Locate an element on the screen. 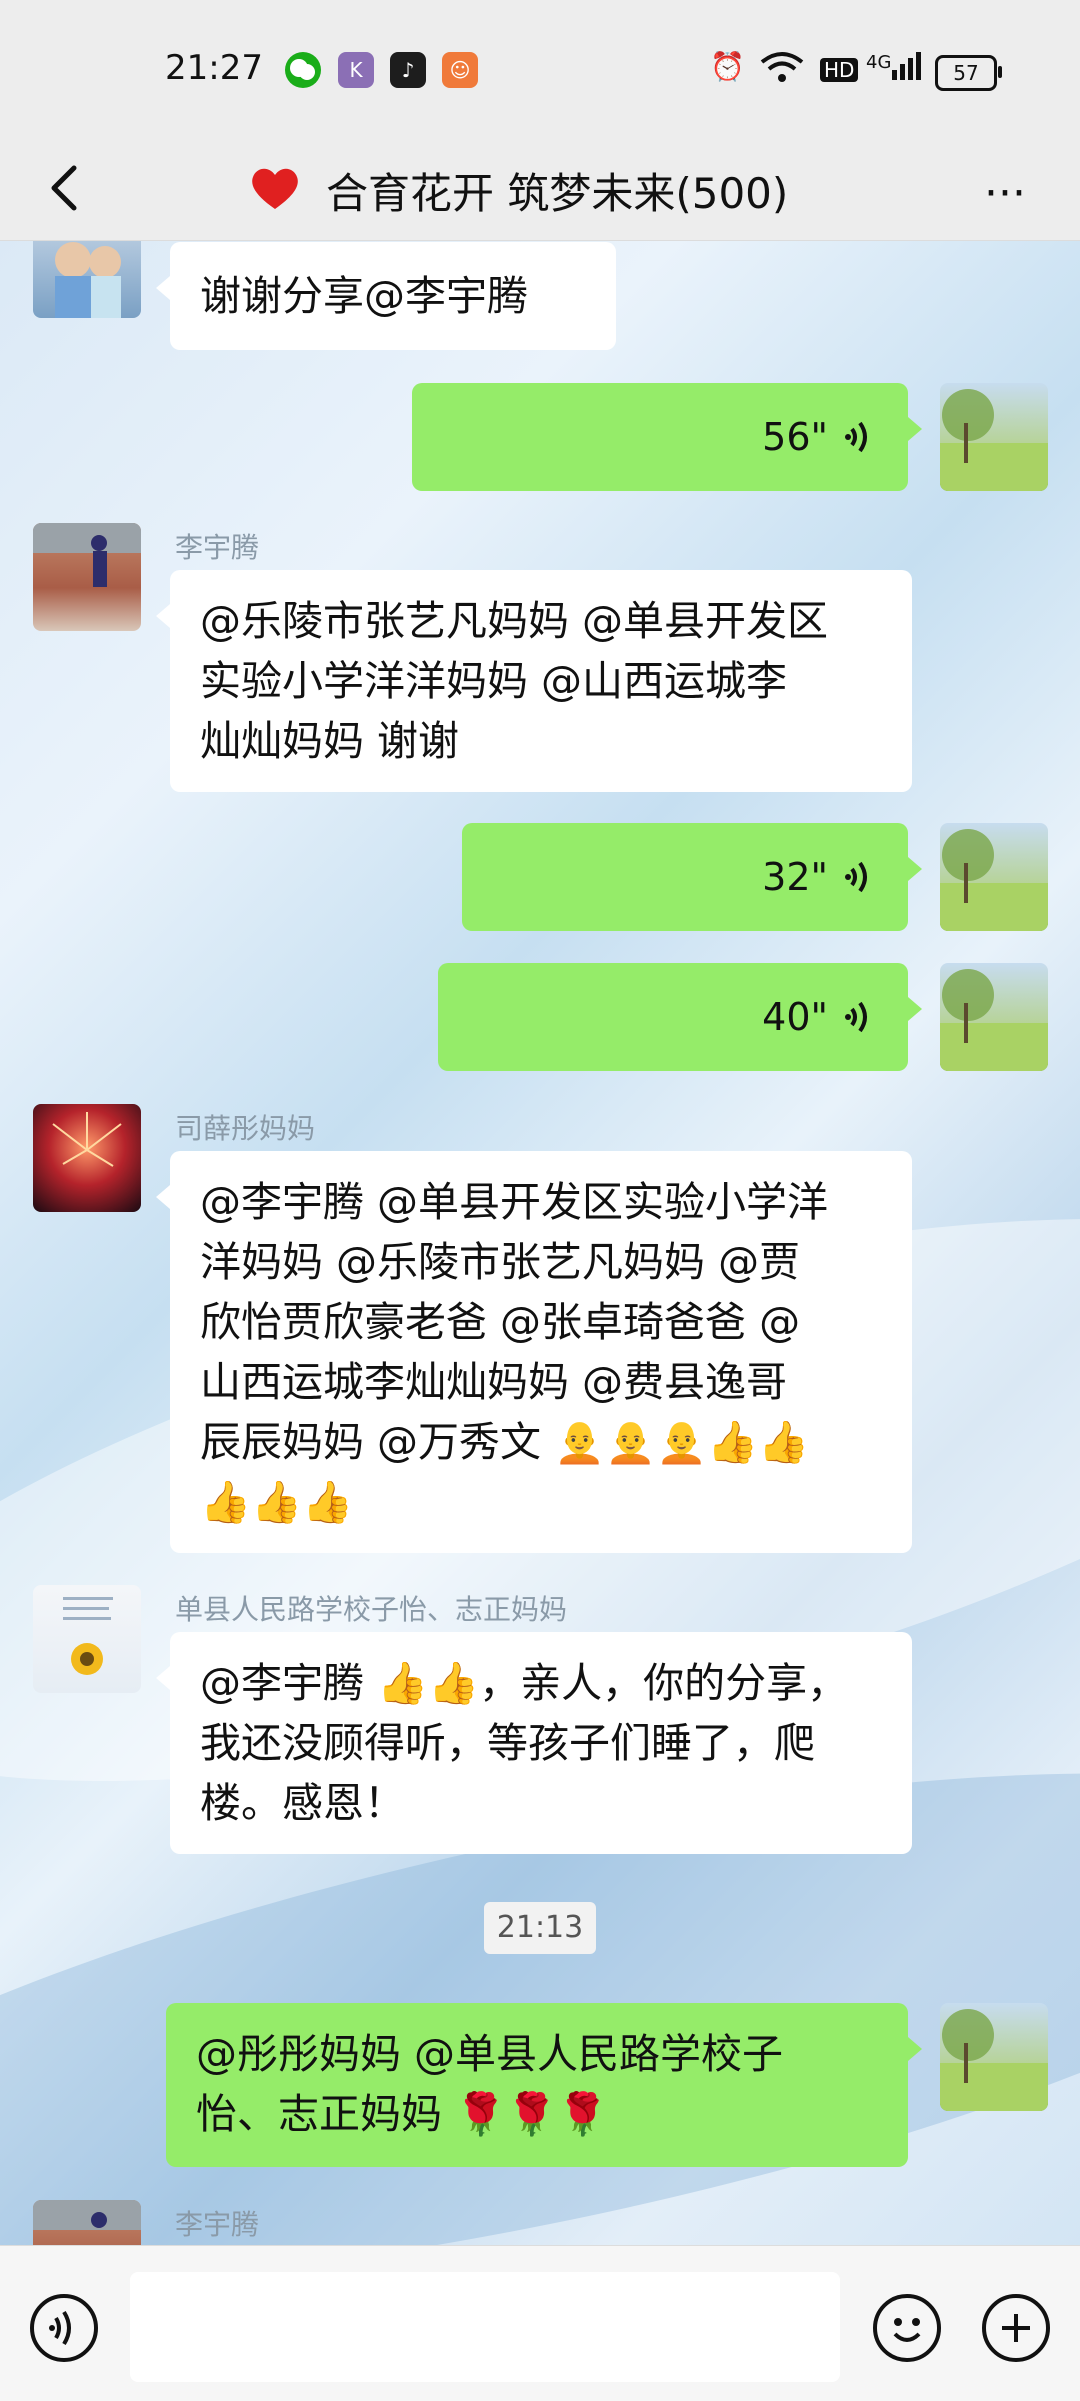 The width and height of the screenshot is (1080, 2401). message-text: 谢谢分享@李宇腾 is located at coordinates (364, 296).